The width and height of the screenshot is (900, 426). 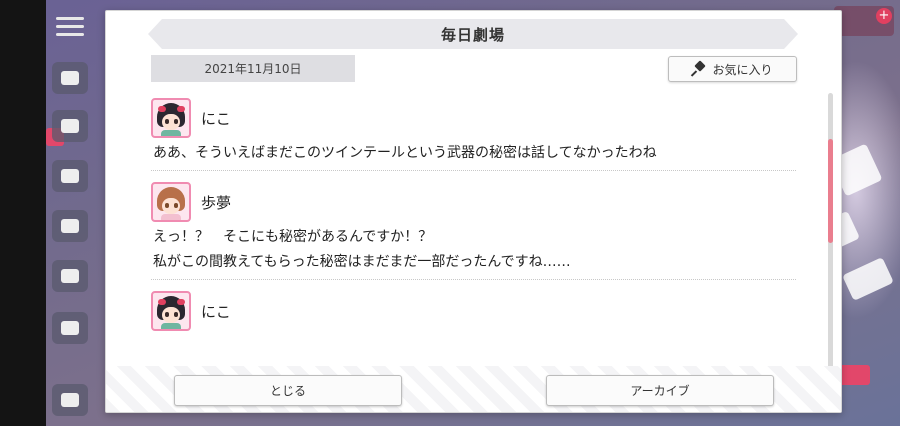 I want to click on fullscreen-icon, so click(x=70, y=328).